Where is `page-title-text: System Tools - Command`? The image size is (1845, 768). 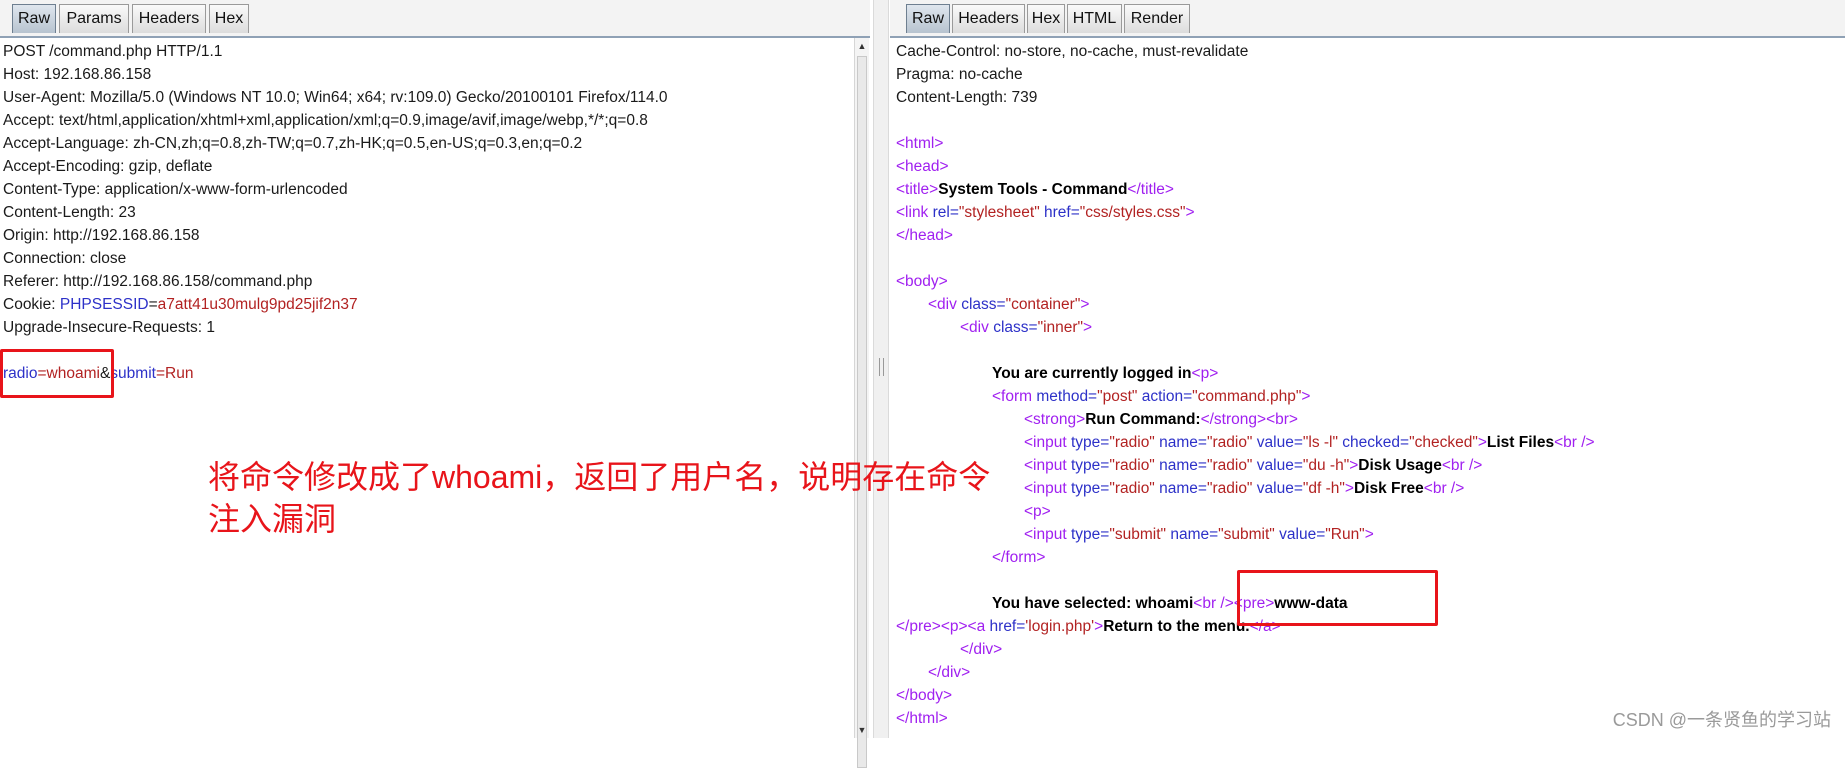
page-title-text: System Tools - Command is located at coordinates (1033, 189).